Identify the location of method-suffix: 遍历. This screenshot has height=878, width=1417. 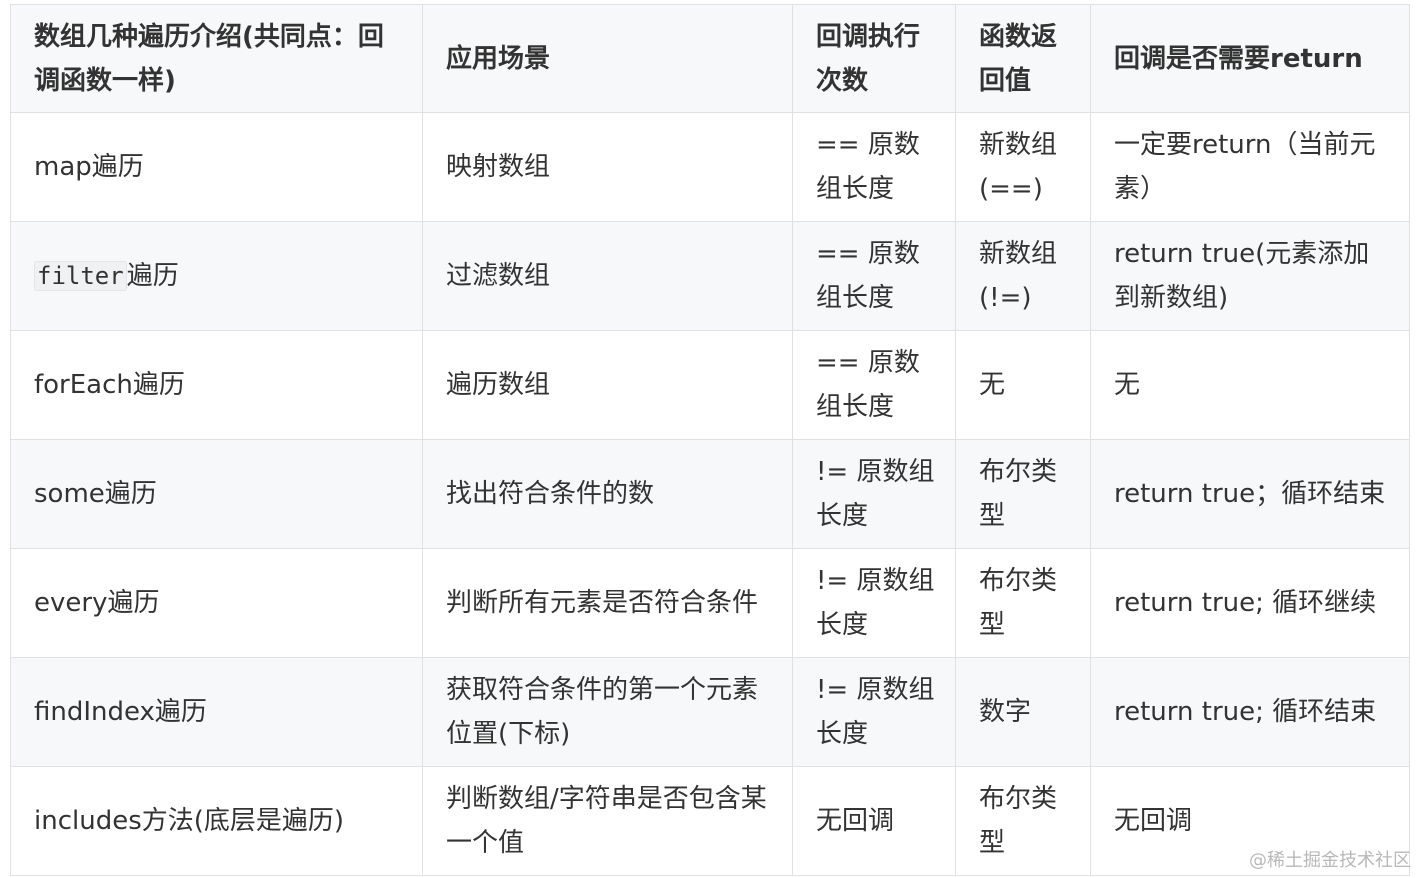
(152, 276).